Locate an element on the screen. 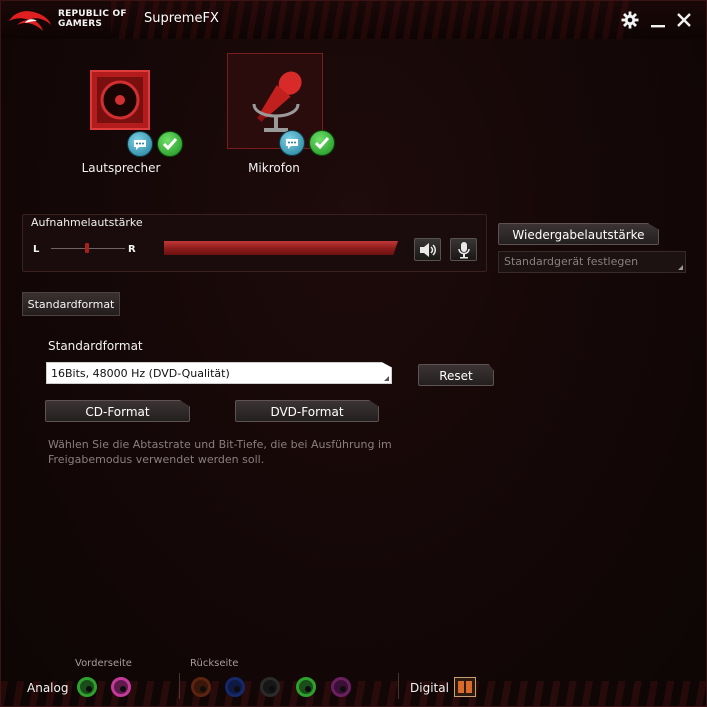 Image resolution: width=707 pixels, height=707 pixels. rear-jack-orange is located at coordinates (201, 687).